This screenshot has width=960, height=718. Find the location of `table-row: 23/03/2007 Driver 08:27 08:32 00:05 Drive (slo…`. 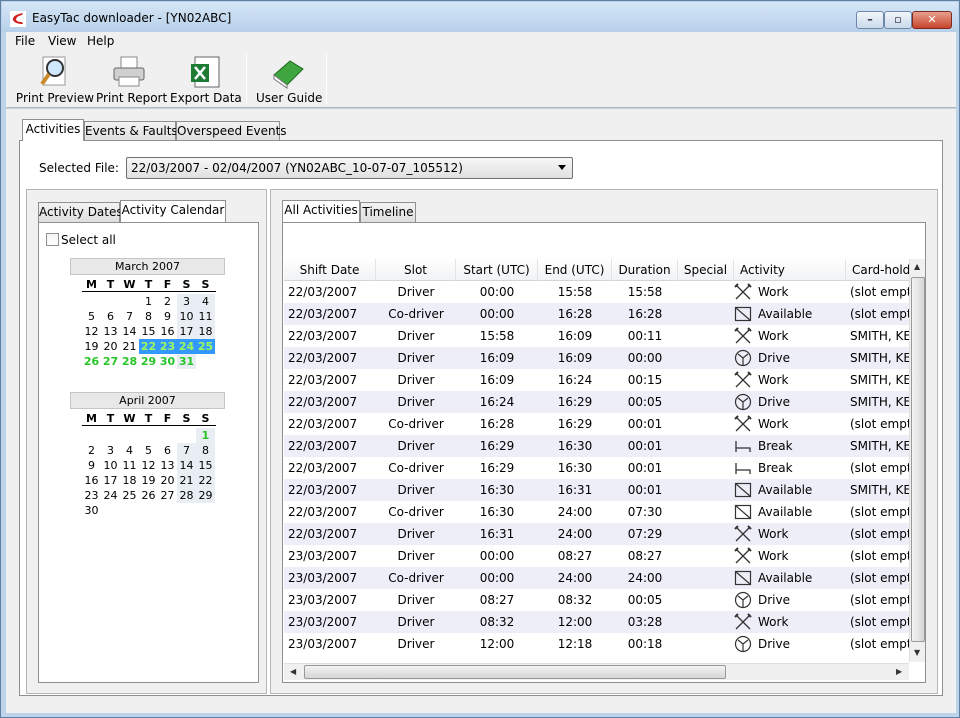

table-row: 23/03/2007 Driver 08:27 08:32 00:05 Drive (slo… is located at coordinates (600, 600).